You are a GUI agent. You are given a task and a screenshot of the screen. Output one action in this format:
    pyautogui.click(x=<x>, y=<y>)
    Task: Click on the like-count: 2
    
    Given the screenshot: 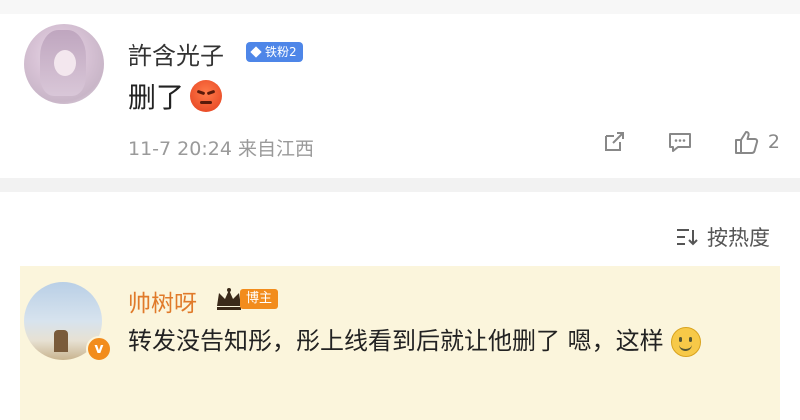 What is the action you would take?
    pyautogui.click(x=773, y=142)
    